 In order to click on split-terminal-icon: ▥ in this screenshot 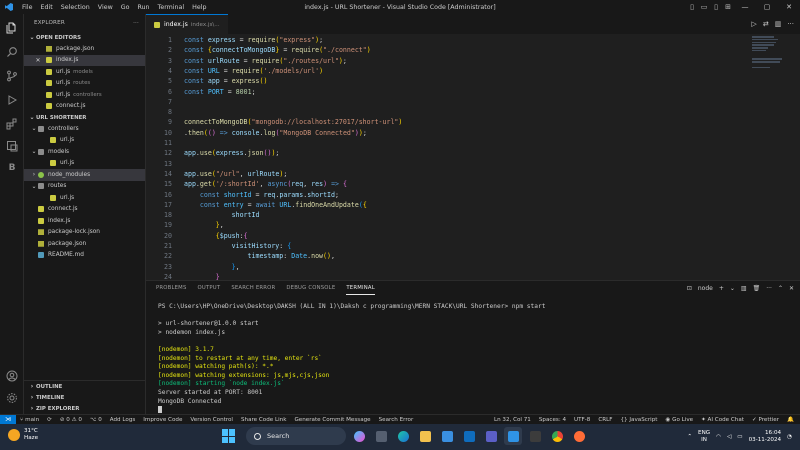, I will do `click(744, 288)`.